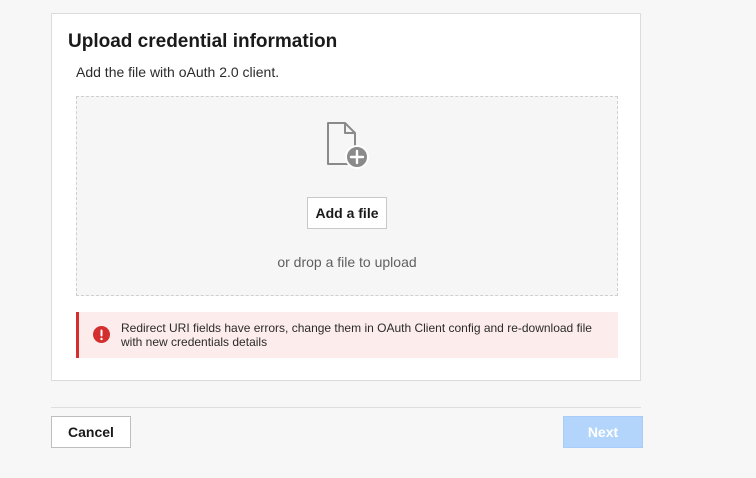  I want to click on drop-hint-text: or drop a file to upload, so click(347, 262).